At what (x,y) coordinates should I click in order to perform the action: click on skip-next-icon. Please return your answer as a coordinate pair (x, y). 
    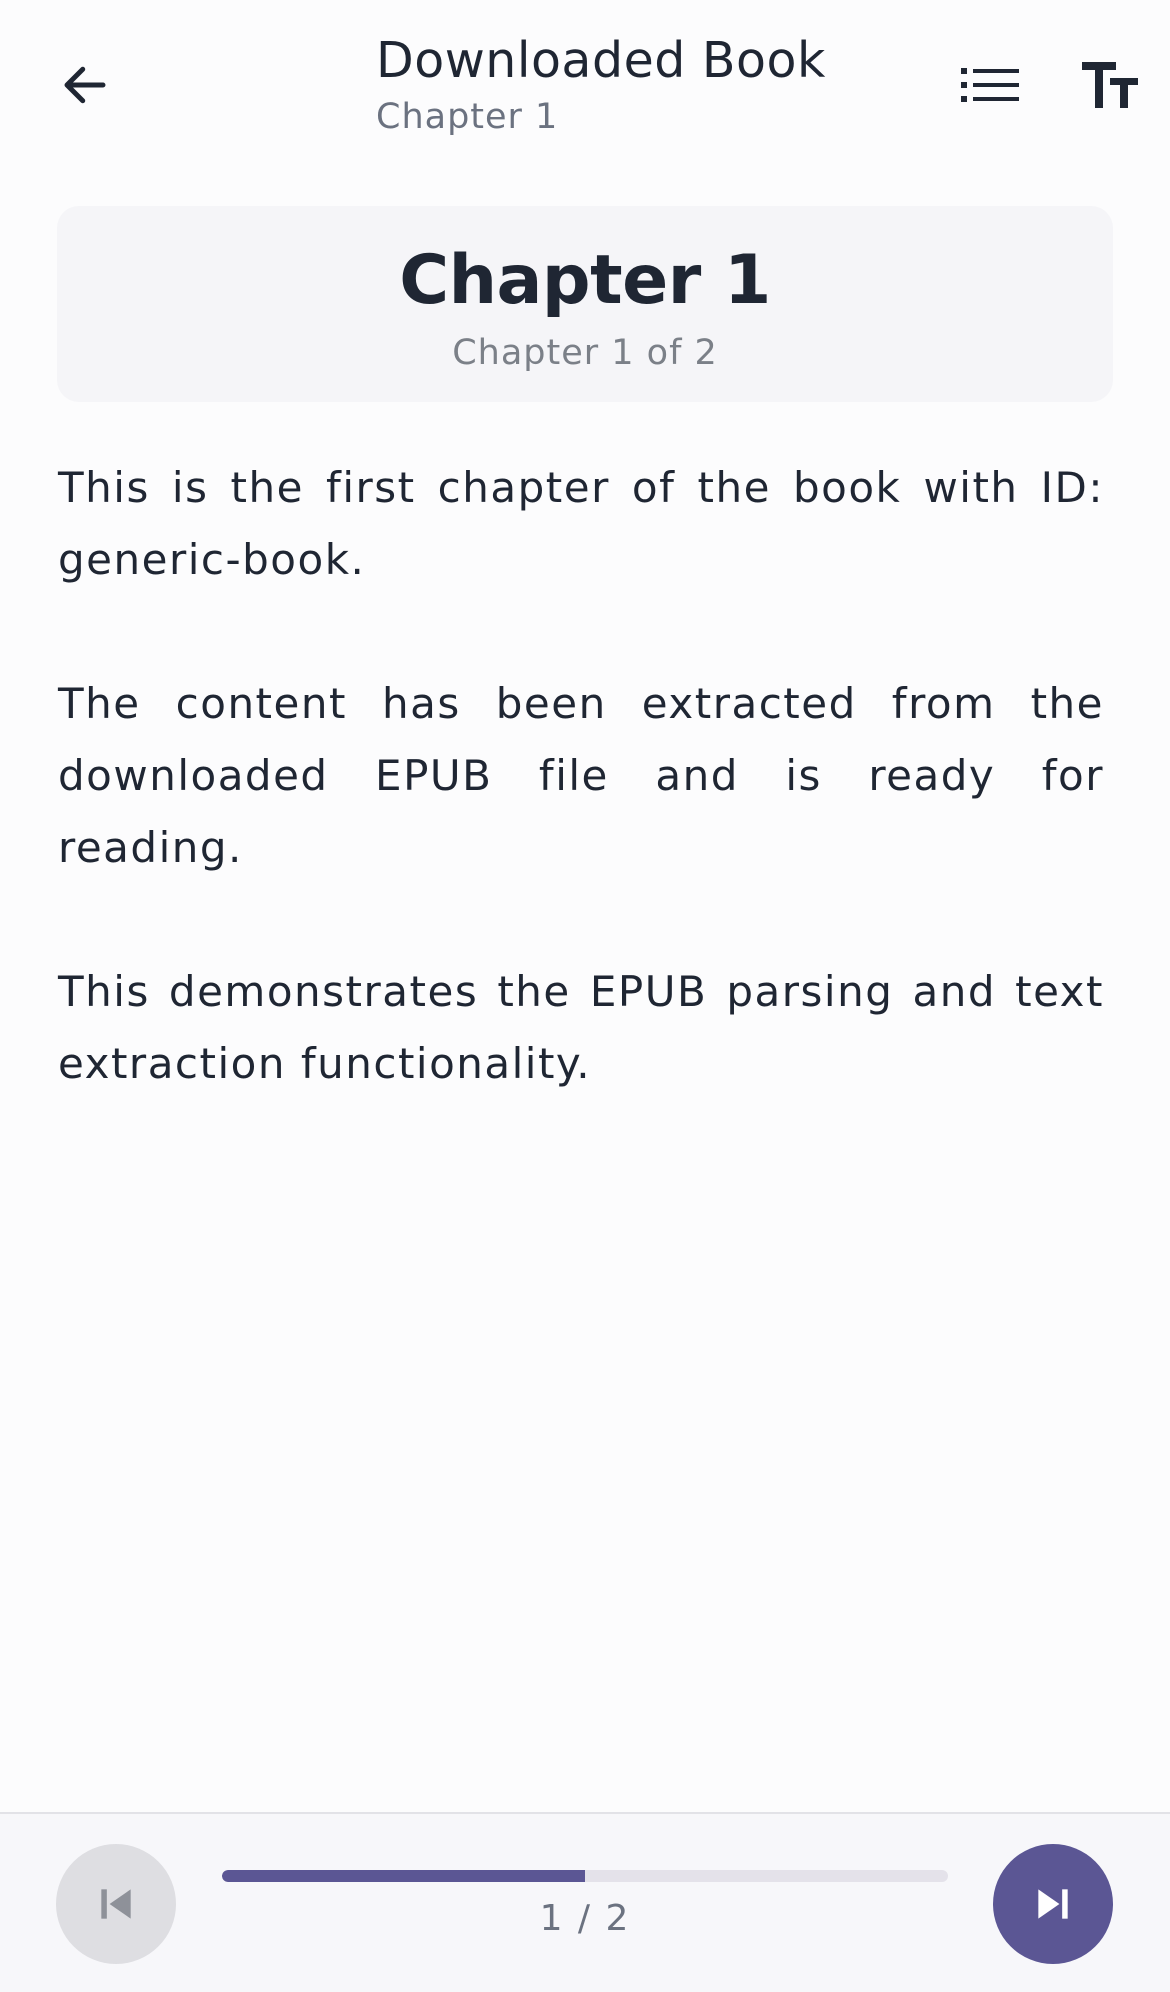
    Looking at the image, I should click on (1053, 1904).